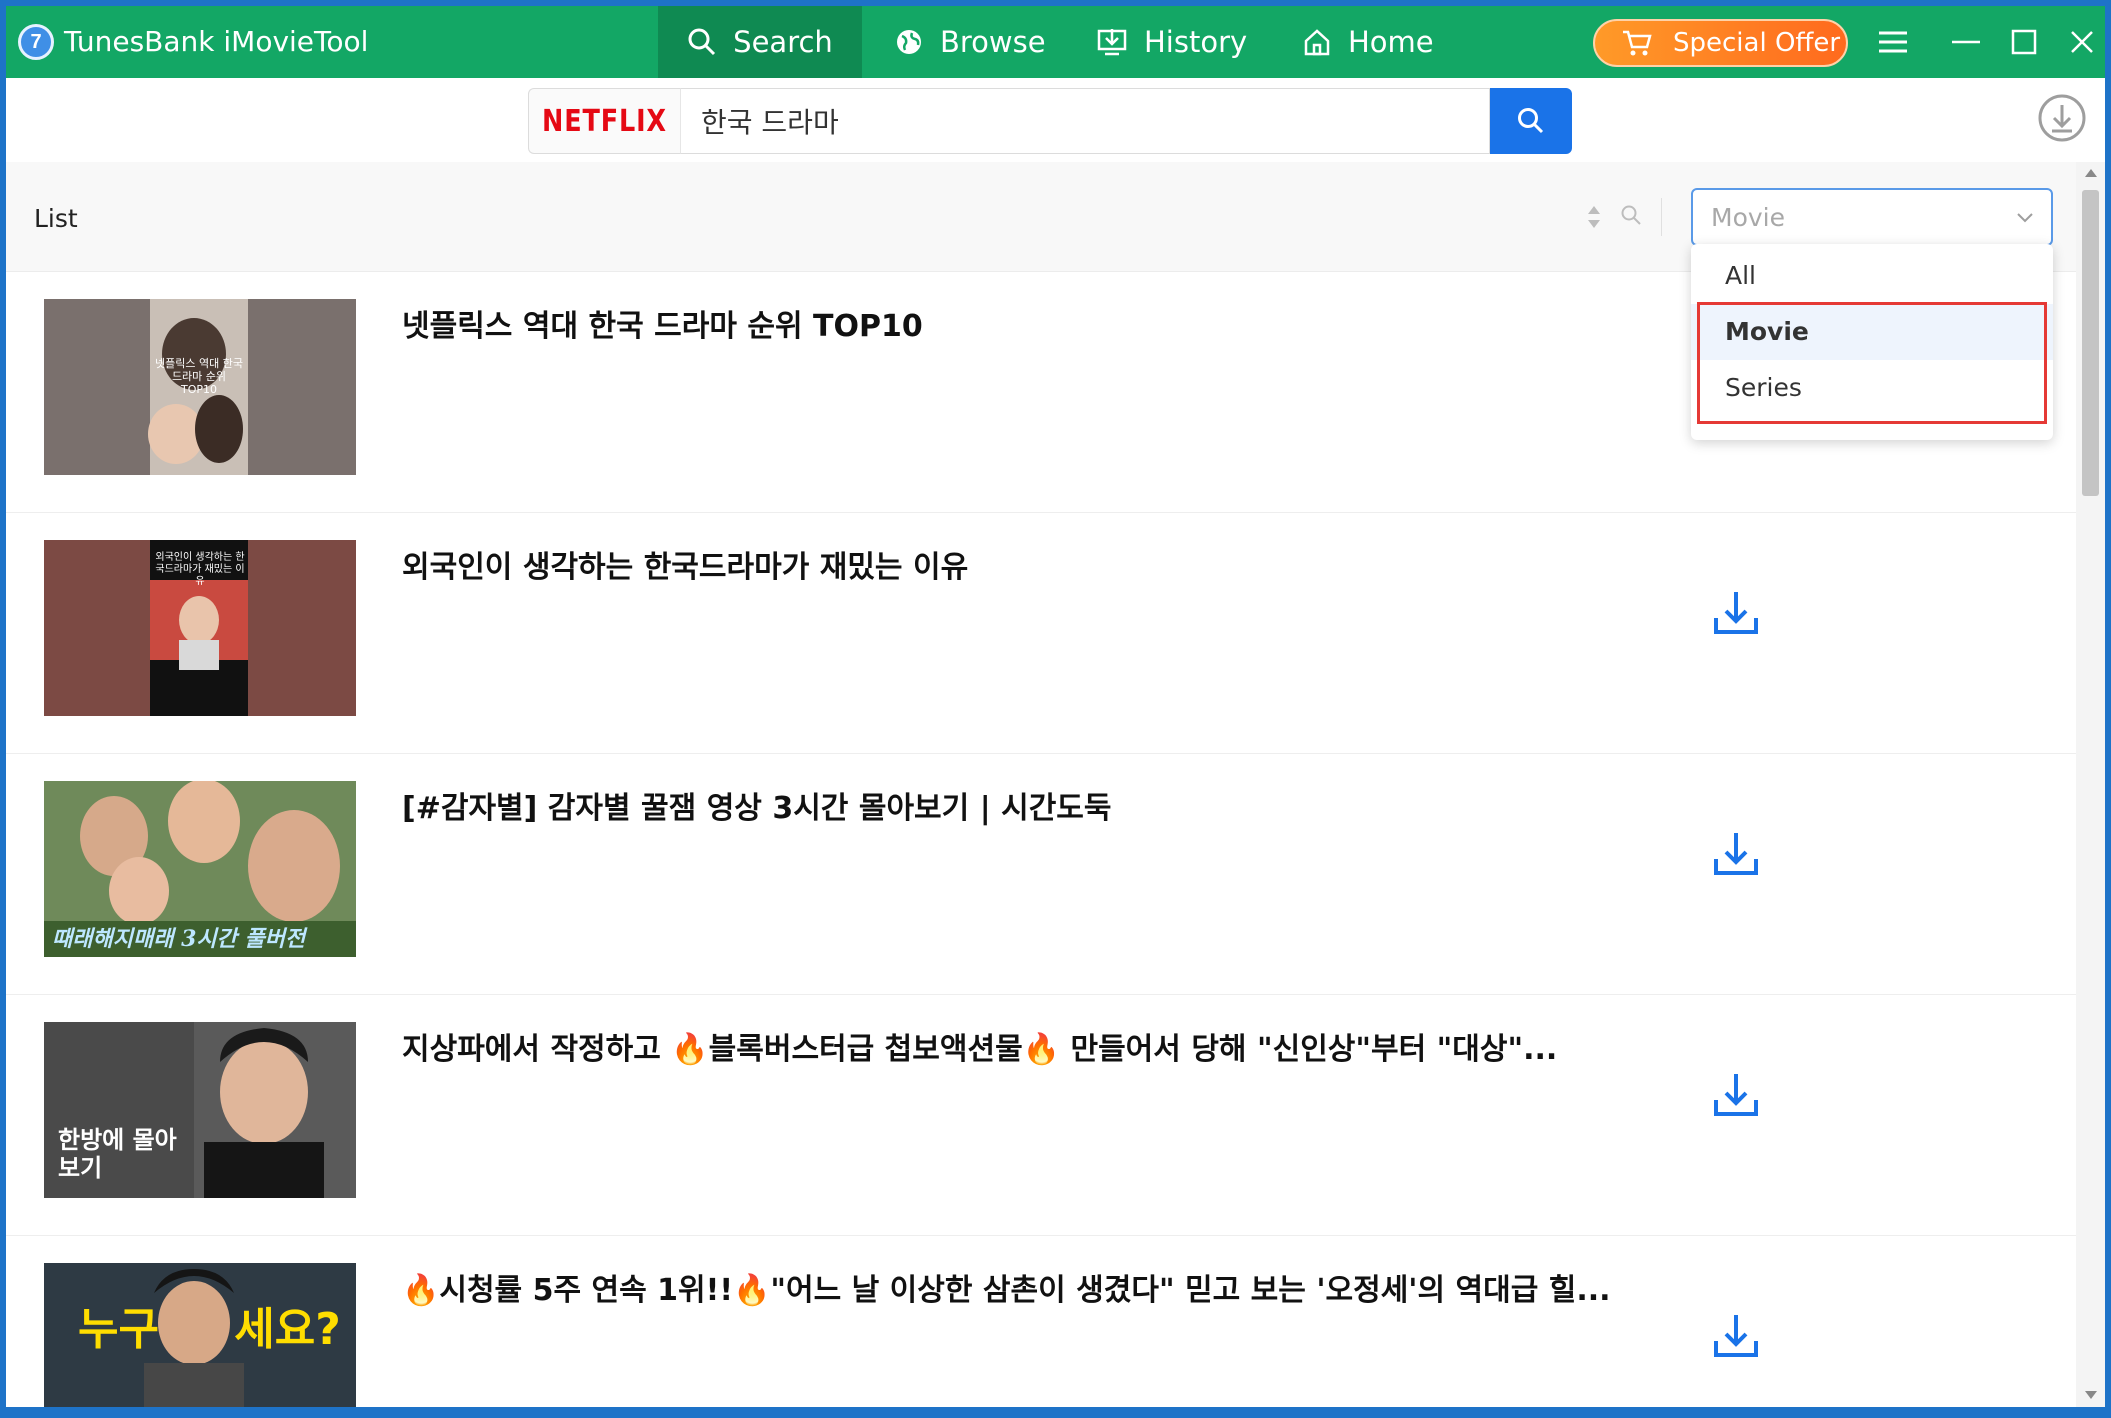  I want to click on thumbnail-caption: 때래해지매래 3시간 풀버전, so click(179, 939).